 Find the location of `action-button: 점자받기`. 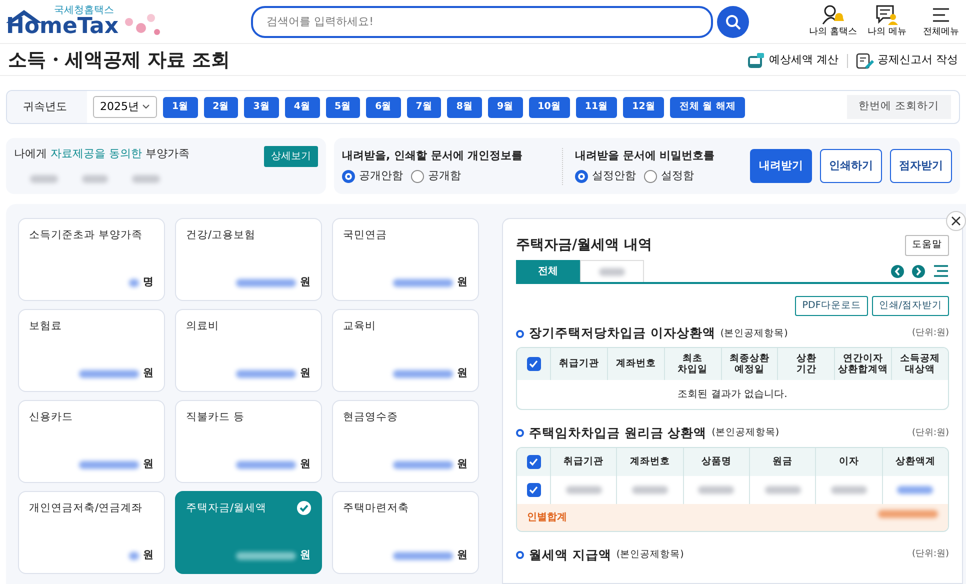

action-button: 점자받기 is located at coordinates (921, 166).